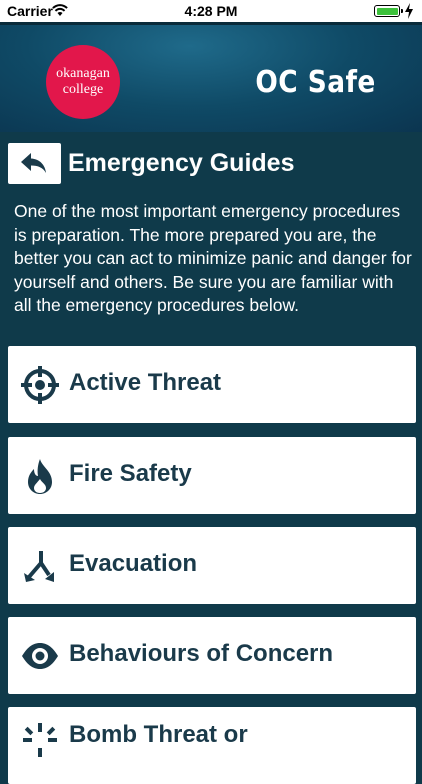 Image resolution: width=422 pixels, height=784 pixels. I want to click on guide-label: Active Threat, so click(145, 382).